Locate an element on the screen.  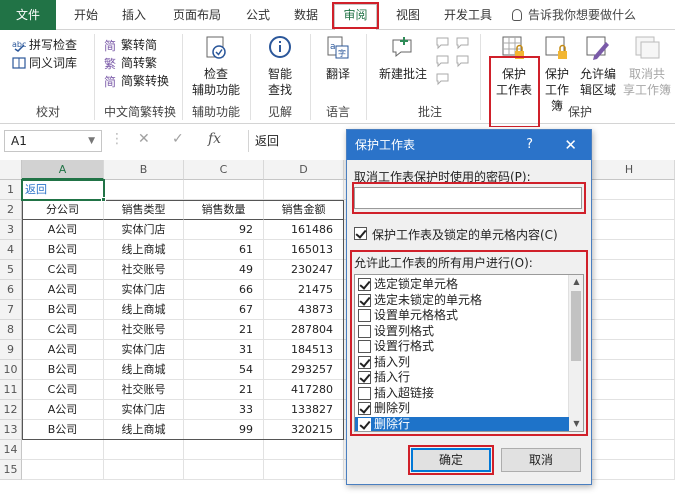
allow-edit-ranges-button: 允许编 辑区域 is located at coordinates (598, 66).